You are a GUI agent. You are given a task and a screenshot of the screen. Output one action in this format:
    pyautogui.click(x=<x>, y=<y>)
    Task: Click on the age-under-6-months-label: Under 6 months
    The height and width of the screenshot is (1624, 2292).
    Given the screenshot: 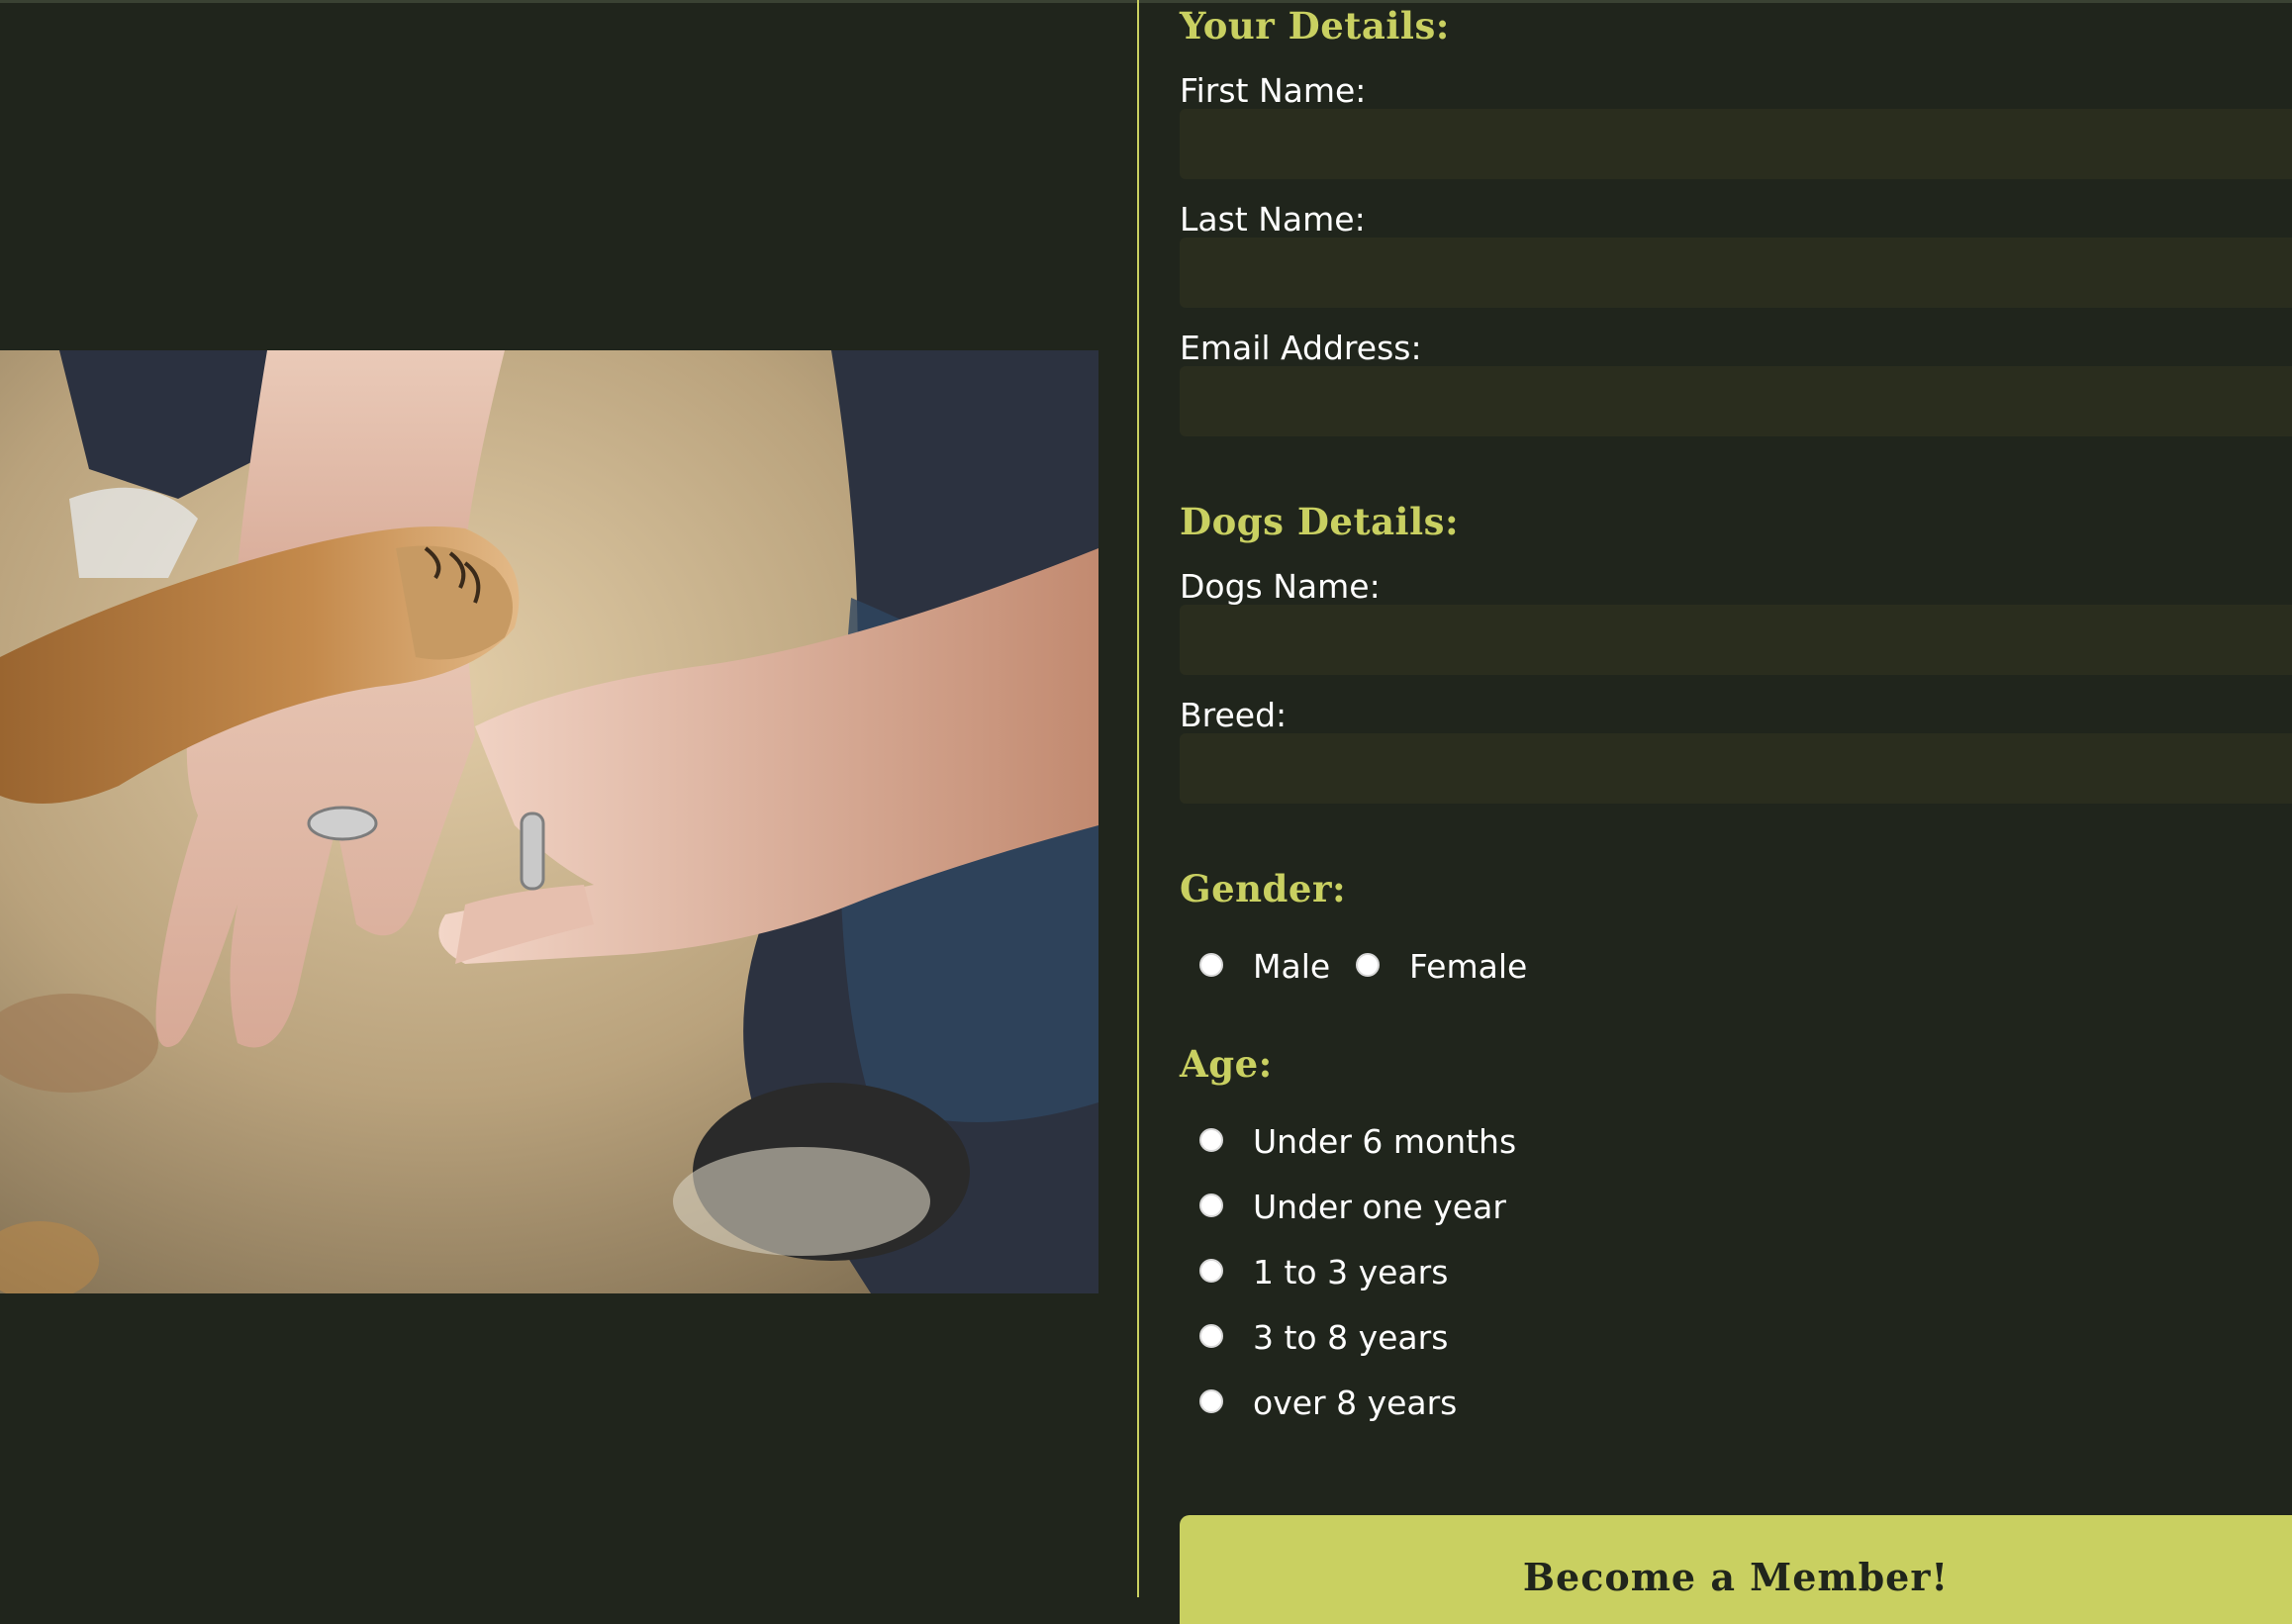 What is the action you would take?
    pyautogui.click(x=1385, y=1141)
    